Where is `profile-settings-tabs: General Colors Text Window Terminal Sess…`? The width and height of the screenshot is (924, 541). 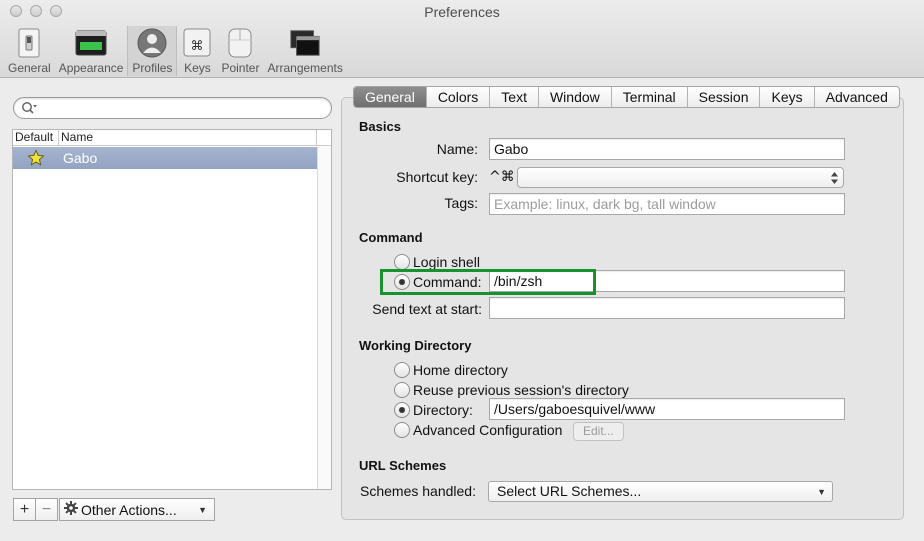
profile-settings-tabs: General Colors Text Window Terminal Sess… is located at coordinates (626, 97).